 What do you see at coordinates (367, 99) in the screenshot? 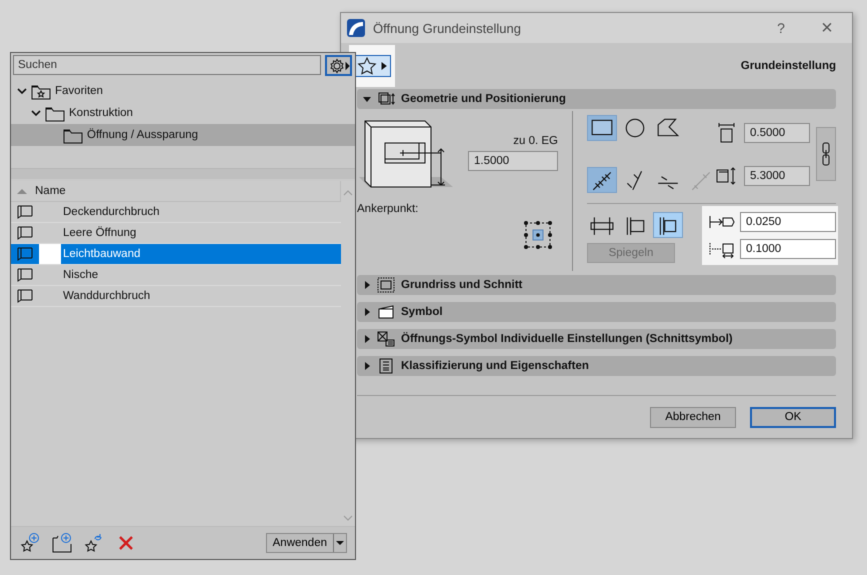
I see `collapse-icon` at bounding box center [367, 99].